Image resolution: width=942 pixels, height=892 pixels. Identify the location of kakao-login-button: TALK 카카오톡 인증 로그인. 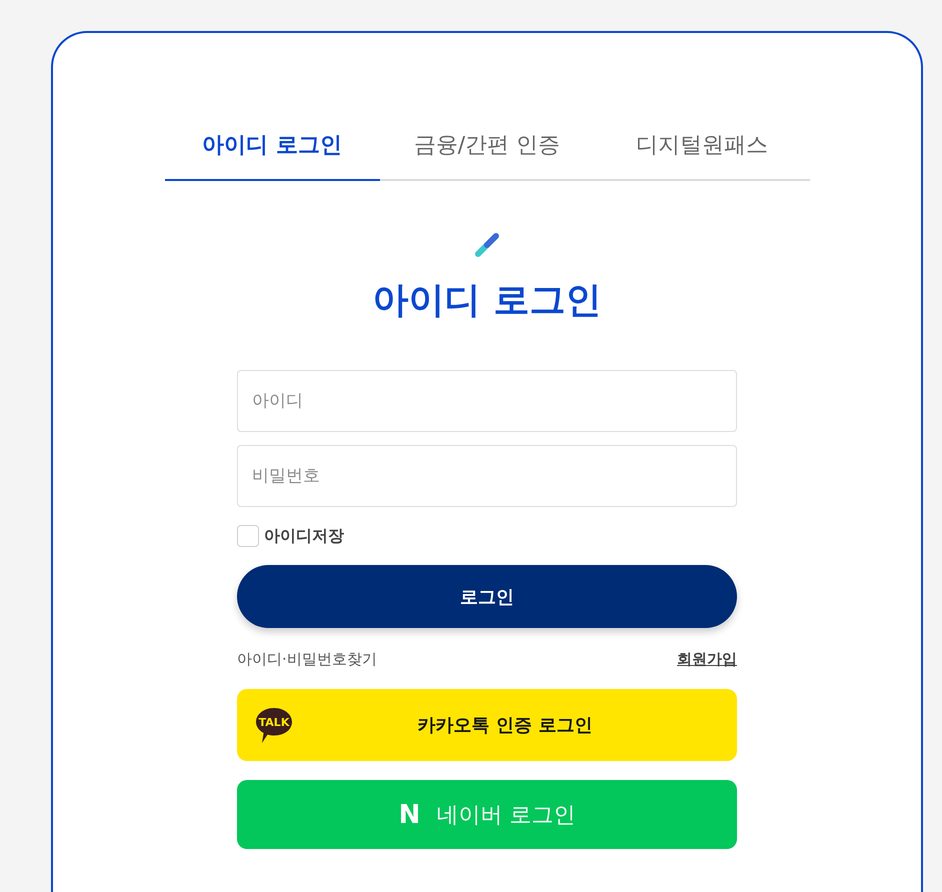
(487, 725).